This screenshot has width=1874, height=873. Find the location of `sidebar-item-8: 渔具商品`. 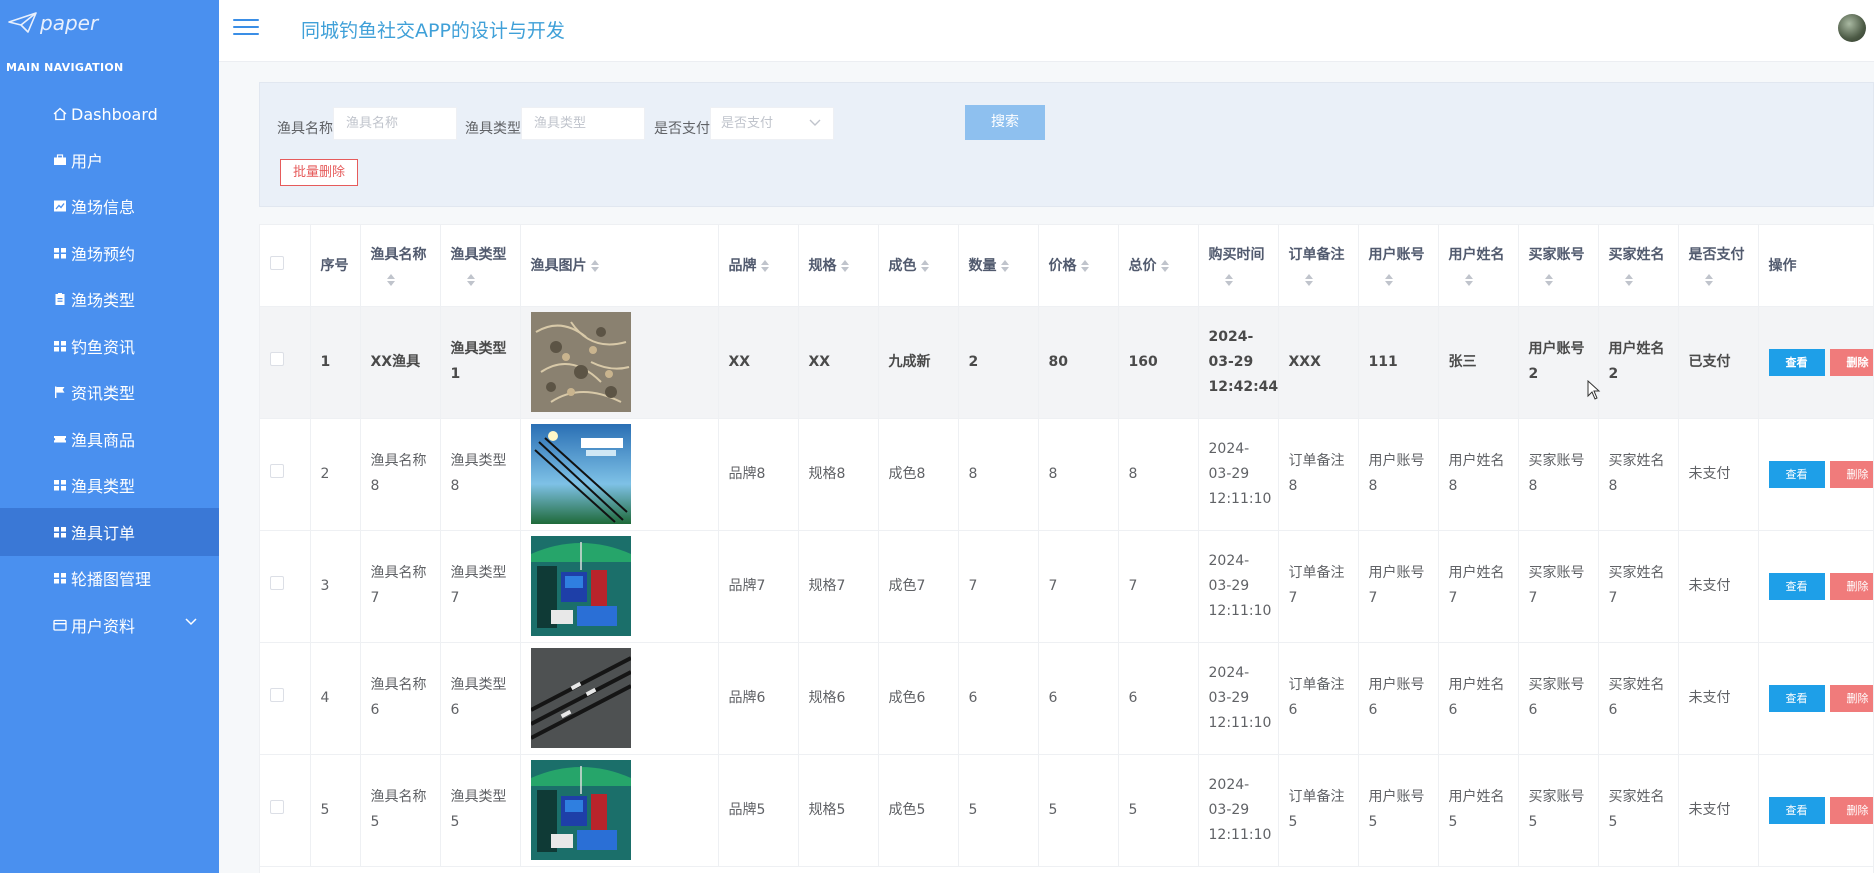

sidebar-item-8: 渔具商品 is located at coordinates (109, 439).